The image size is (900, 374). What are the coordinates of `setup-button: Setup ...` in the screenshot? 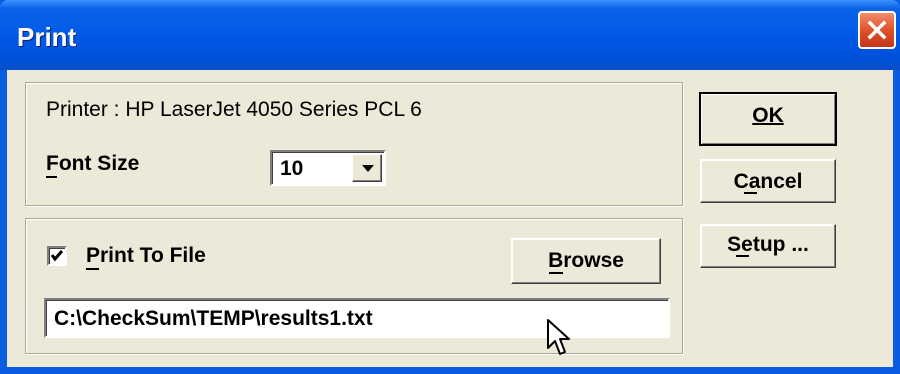 It's located at (768, 246).